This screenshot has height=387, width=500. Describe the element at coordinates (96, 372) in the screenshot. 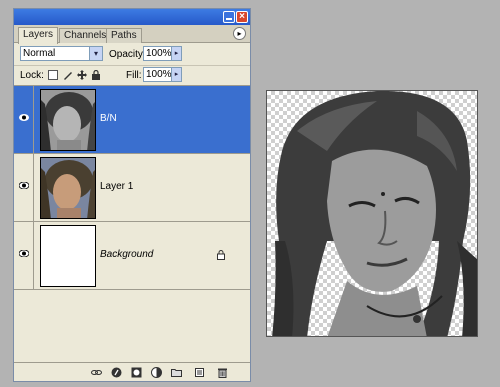

I see `link-icon` at that location.